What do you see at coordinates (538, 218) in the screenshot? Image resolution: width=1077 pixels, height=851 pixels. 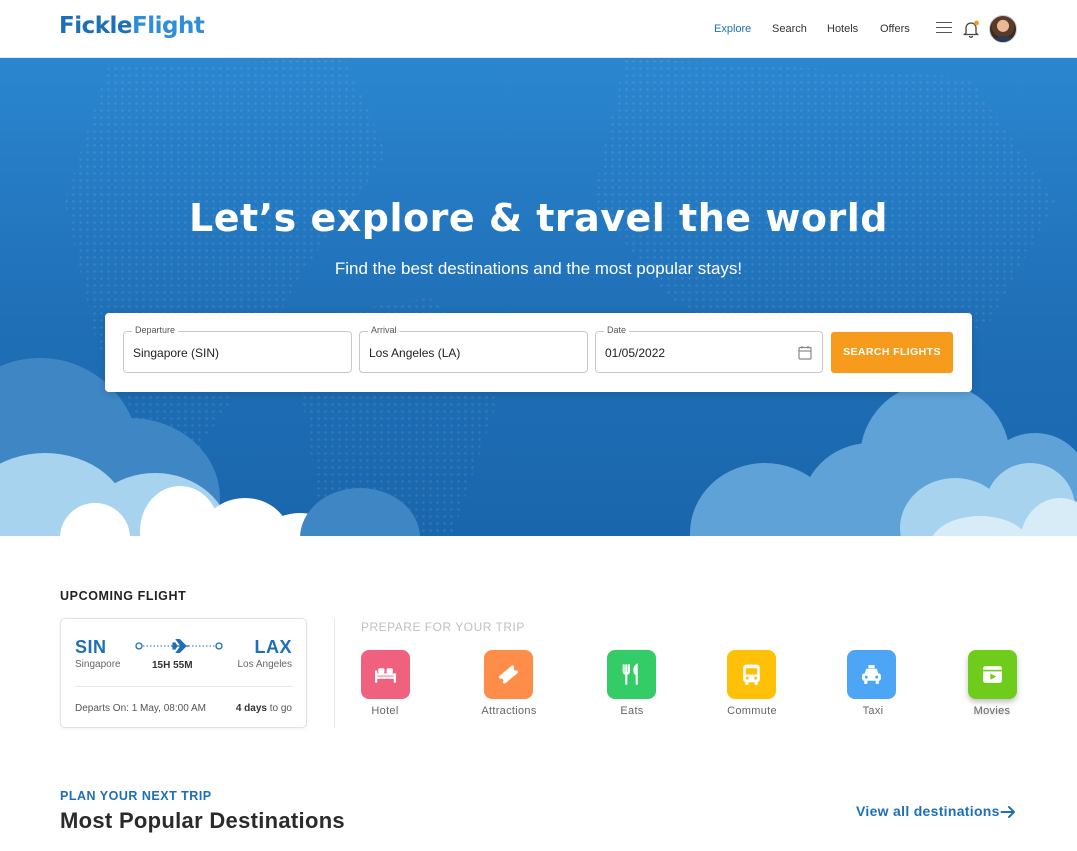 I see `hero-title: Let’s explore & travel the world` at bounding box center [538, 218].